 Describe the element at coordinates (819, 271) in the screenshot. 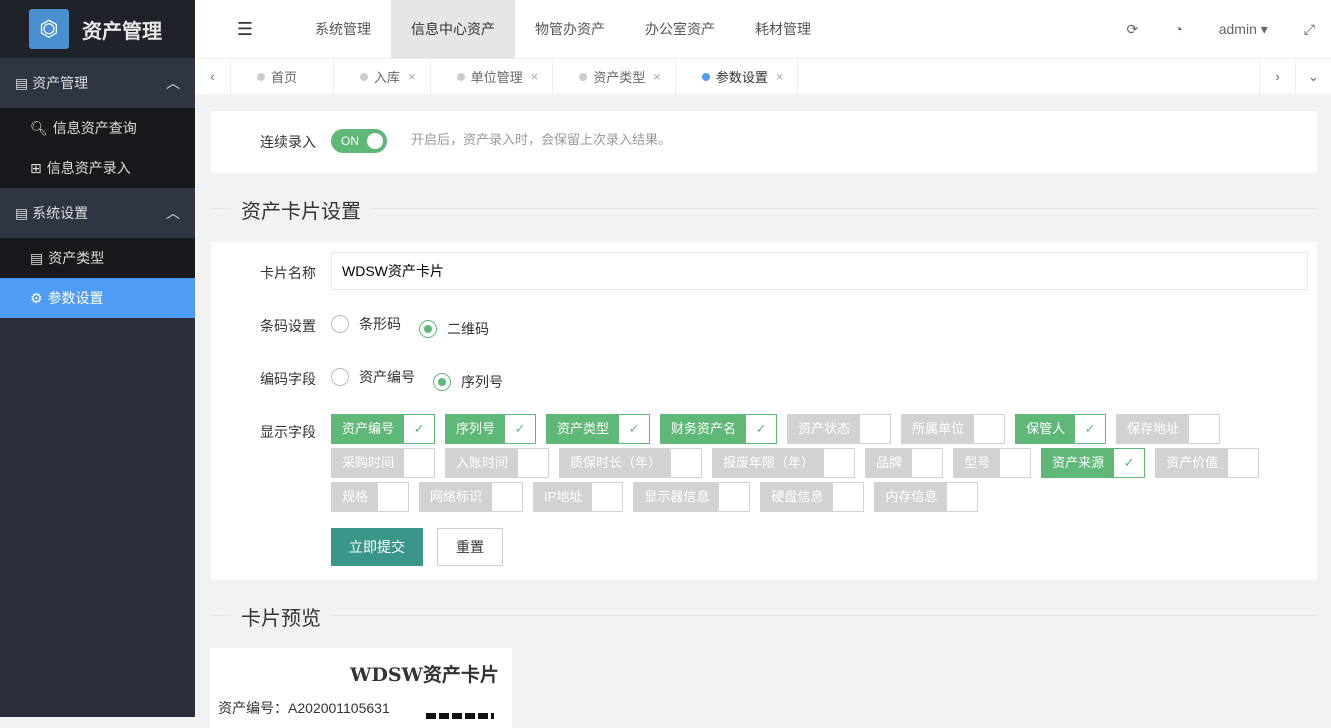

I see `card-name-input` at that location.